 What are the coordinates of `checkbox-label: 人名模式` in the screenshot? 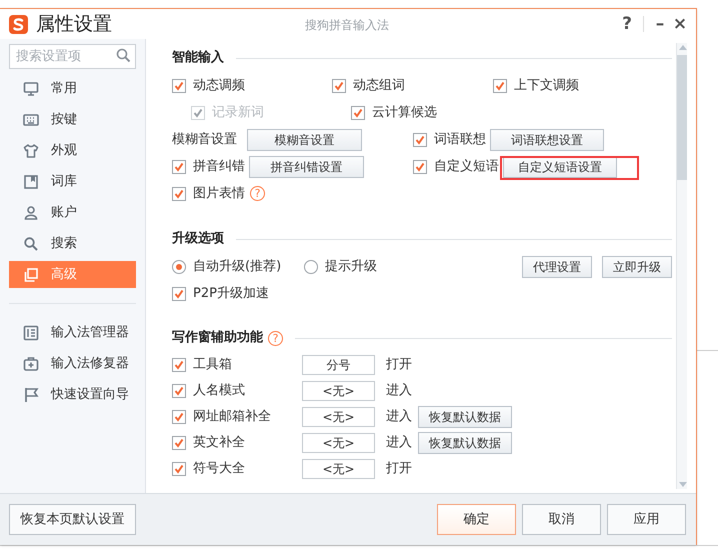 It's located at (219, 391).